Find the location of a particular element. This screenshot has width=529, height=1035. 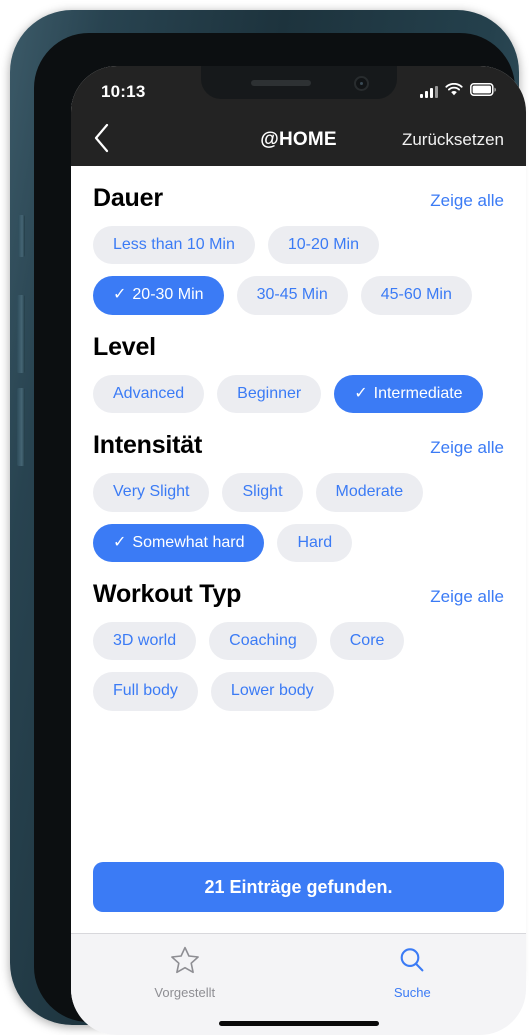

reset-button: Zurücksetzen is located at coordinates (453, 140).